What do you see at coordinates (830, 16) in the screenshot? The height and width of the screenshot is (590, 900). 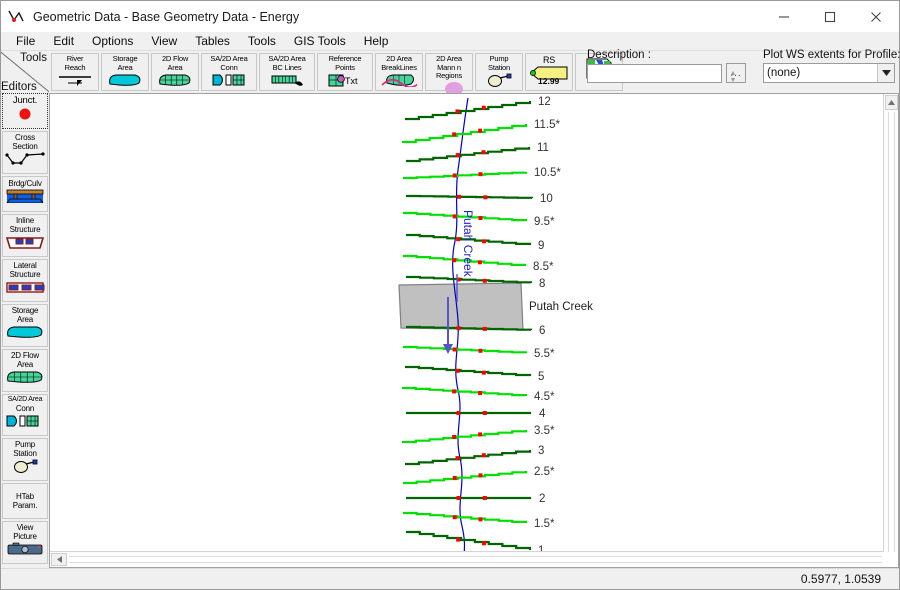 I see `maximize-button` at bounding box center [830, 16].